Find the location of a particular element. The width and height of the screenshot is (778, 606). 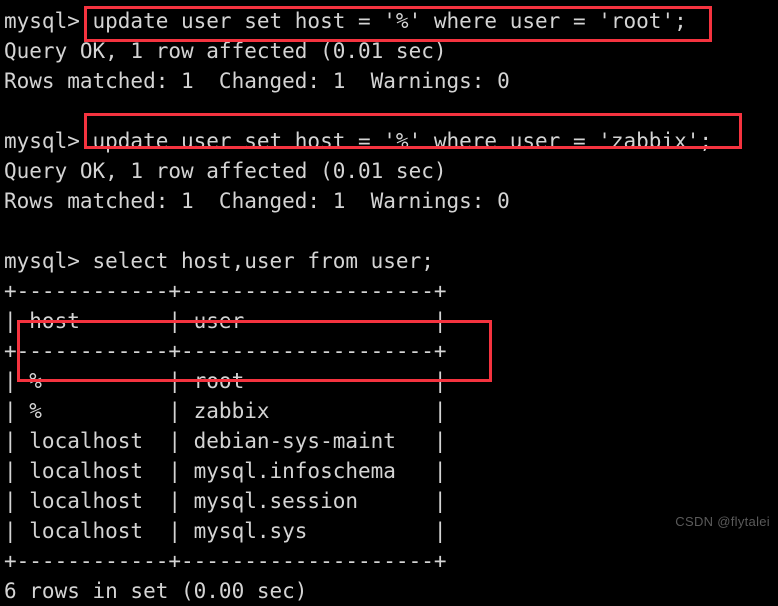

table-row: | localhost | mysql.sys | is located at coordinates (225, 531).